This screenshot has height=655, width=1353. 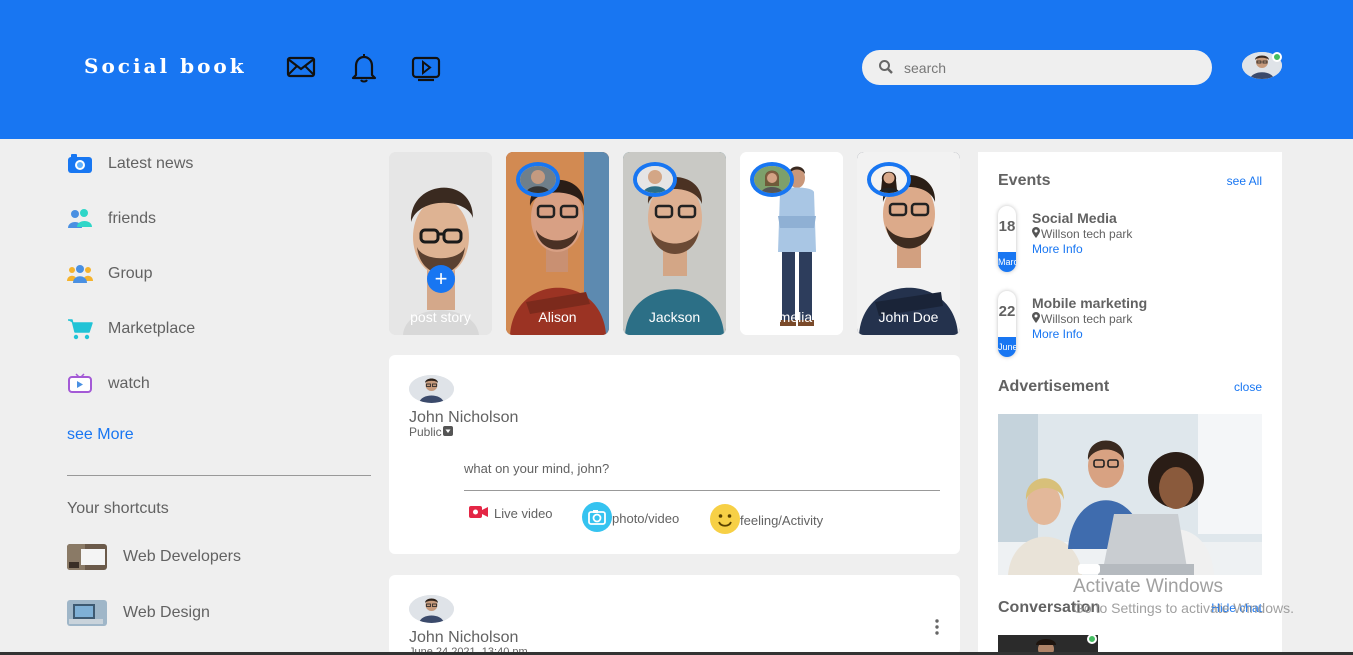 What do you see at coordinates (447, 432) in the screenshot?
I see `caret-down-icon` at bounding box center [447, 432].